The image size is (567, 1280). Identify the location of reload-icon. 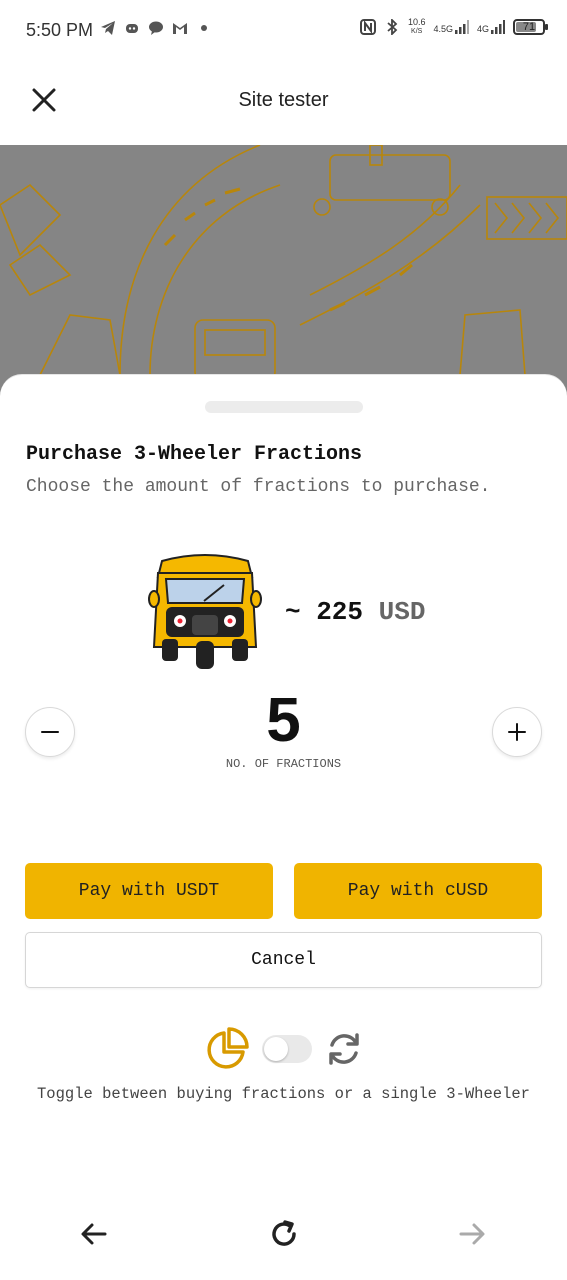
(284, 1234).